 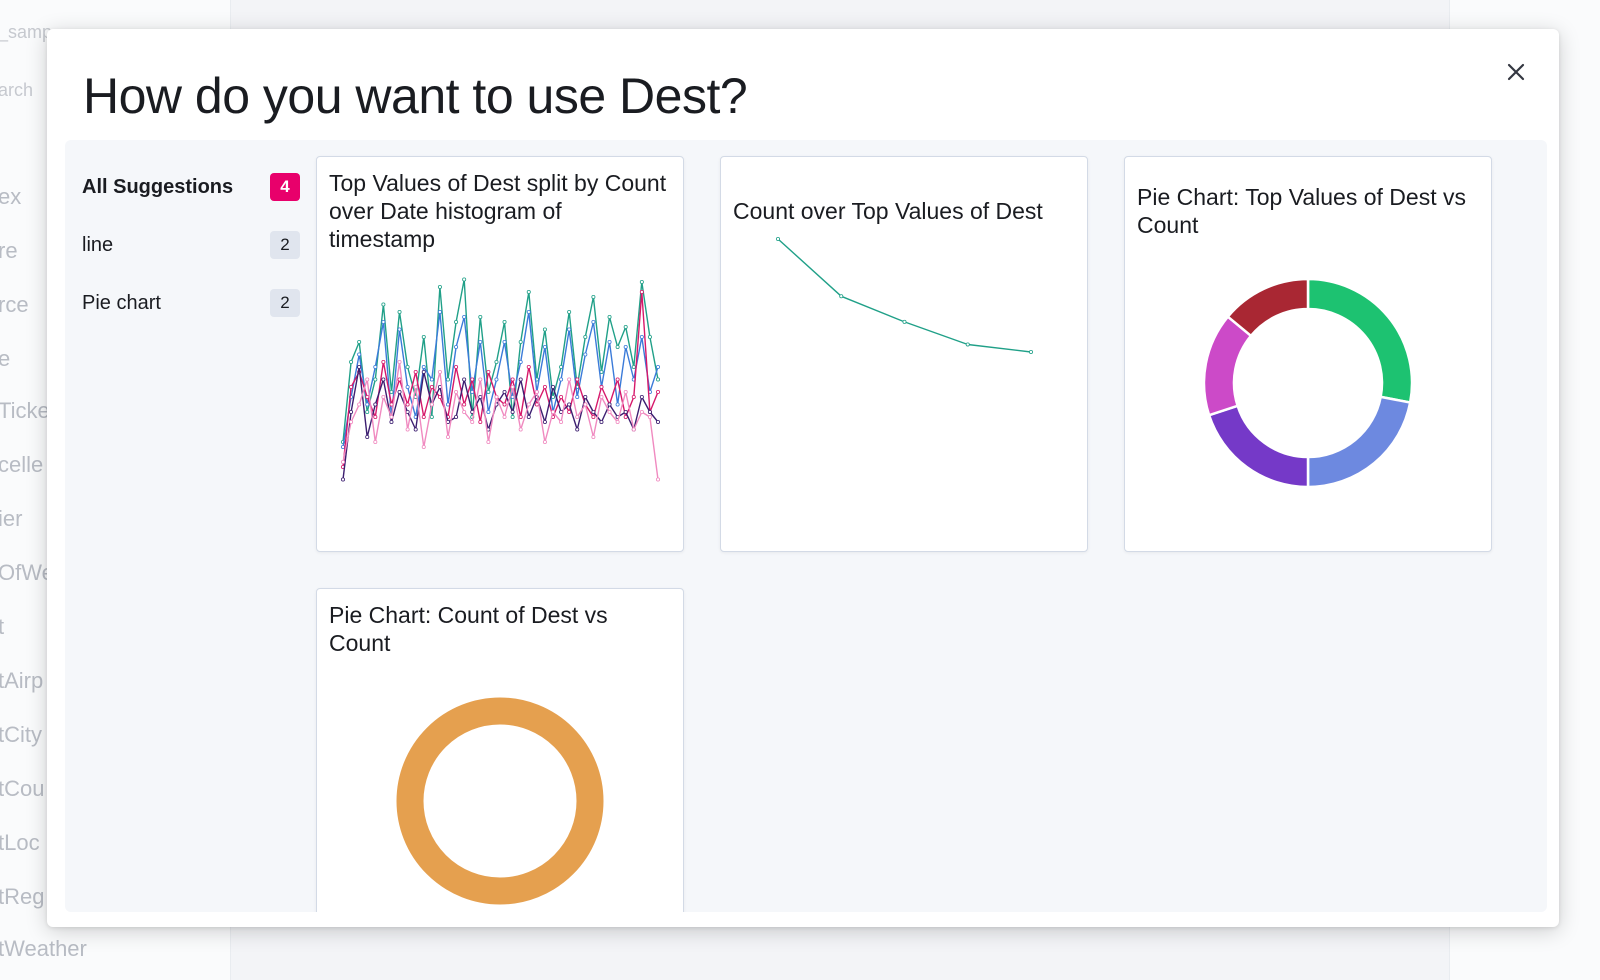 I want to click on filter-label: line, so click(x=98, y=244).